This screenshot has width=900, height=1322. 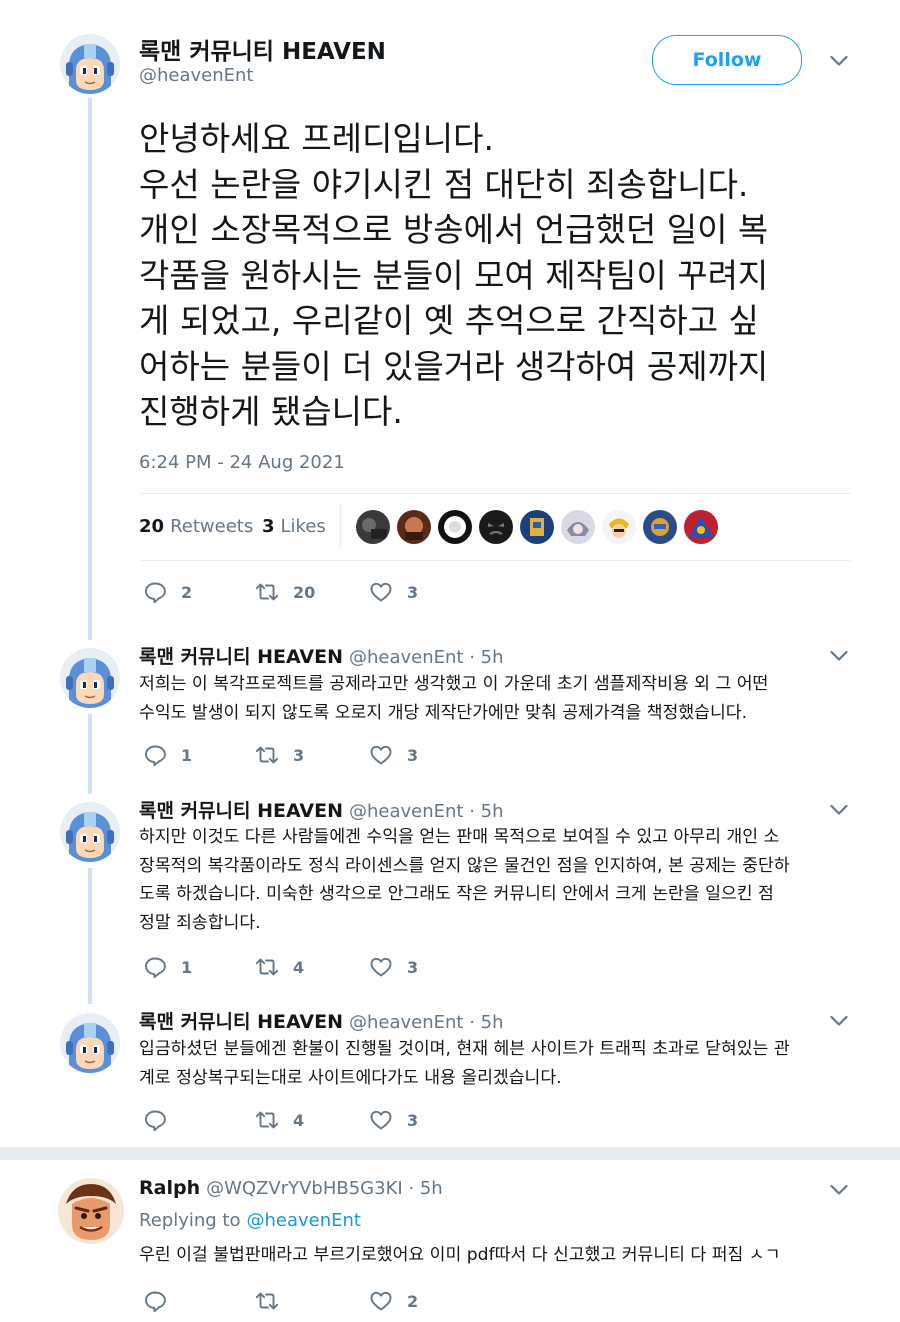 What do you see at coordinates (262, 49) in the screenshot?
I see `main-author-name: 록맨 커뮤니티 HEAVEN` at bounding box center [262, 49].